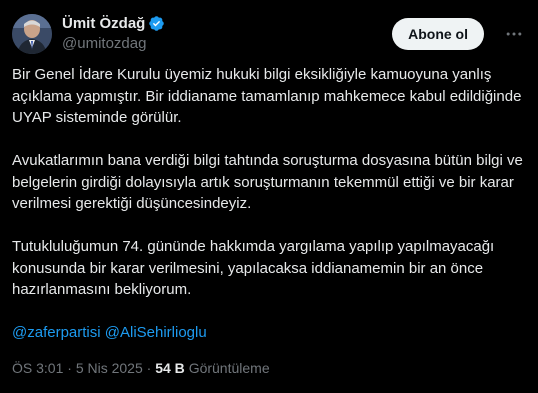 This screenshot has width=538, height=393. What do you see at coordinates (438, 34) in the screenshot?
I see `follow-button: Abone ol` at bounding box center [438, 34].